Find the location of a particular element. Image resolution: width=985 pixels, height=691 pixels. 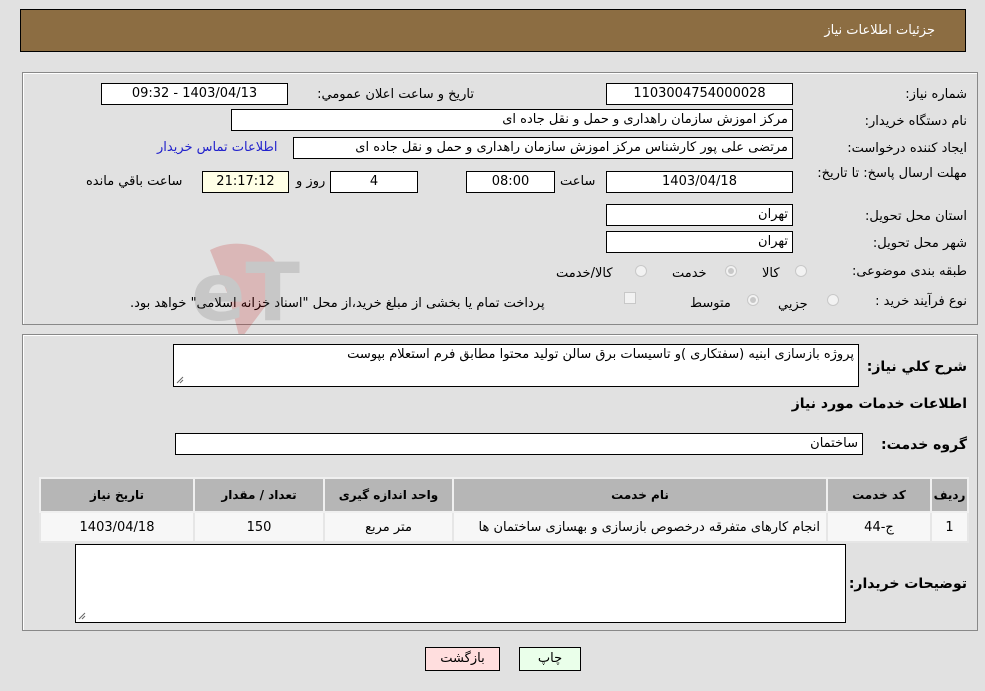

need-number-field: 1103004754000028 is located at coordinates (699, 94).